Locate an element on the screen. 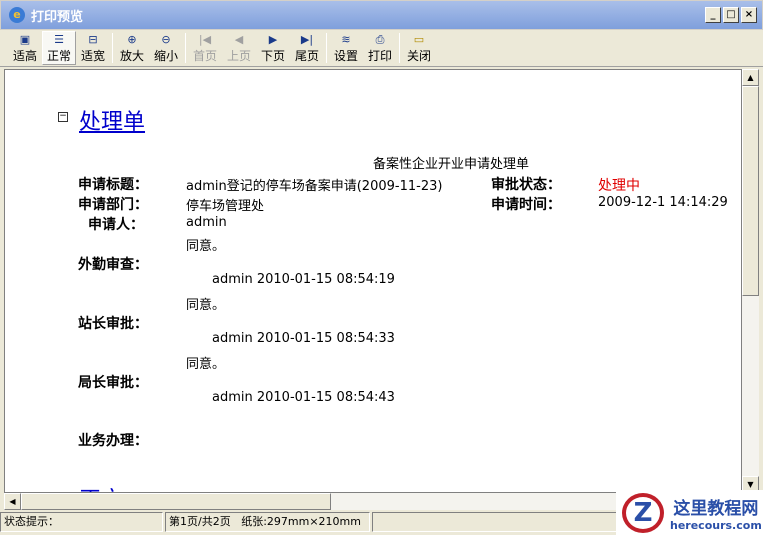  window-title: 打印预览 is located at coordinates (57, 17).